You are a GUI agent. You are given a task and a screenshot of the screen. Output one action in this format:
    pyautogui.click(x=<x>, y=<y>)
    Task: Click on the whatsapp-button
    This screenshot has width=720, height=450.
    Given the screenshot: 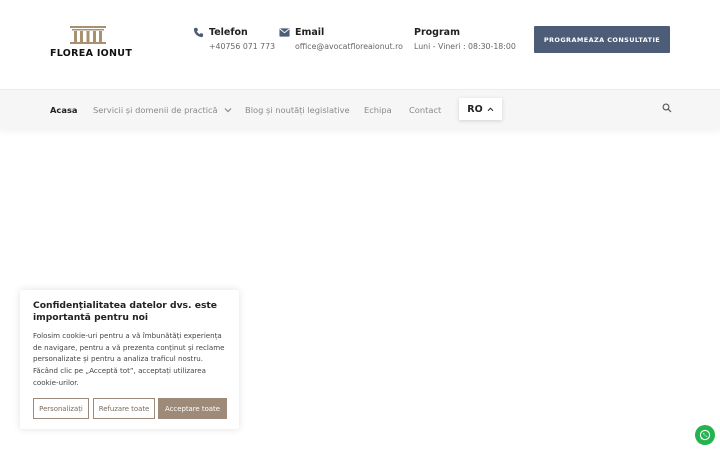 What is the action you would take?
    pyautogui.click(x=705, y=435)
    